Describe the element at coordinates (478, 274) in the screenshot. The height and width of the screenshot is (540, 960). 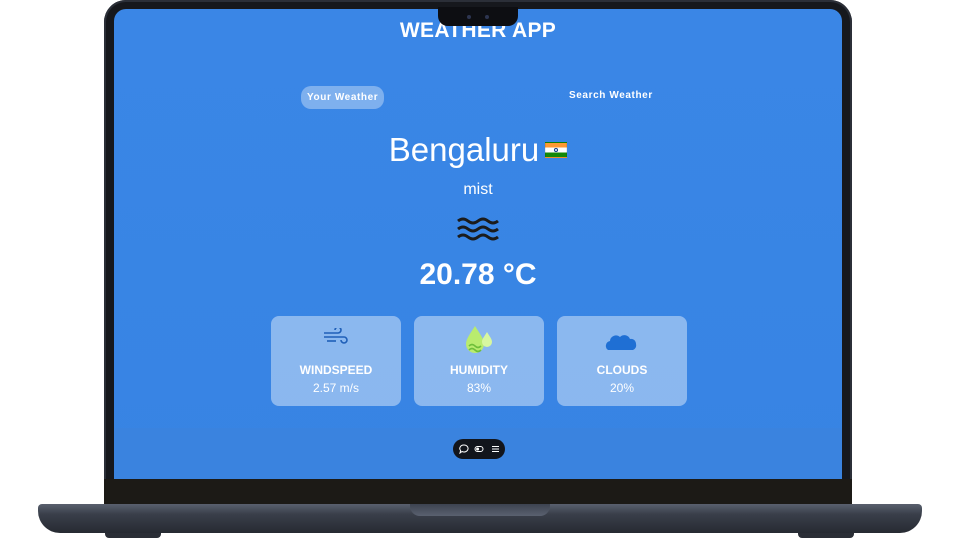
I see `temperature: 20.78 °C` at that location.